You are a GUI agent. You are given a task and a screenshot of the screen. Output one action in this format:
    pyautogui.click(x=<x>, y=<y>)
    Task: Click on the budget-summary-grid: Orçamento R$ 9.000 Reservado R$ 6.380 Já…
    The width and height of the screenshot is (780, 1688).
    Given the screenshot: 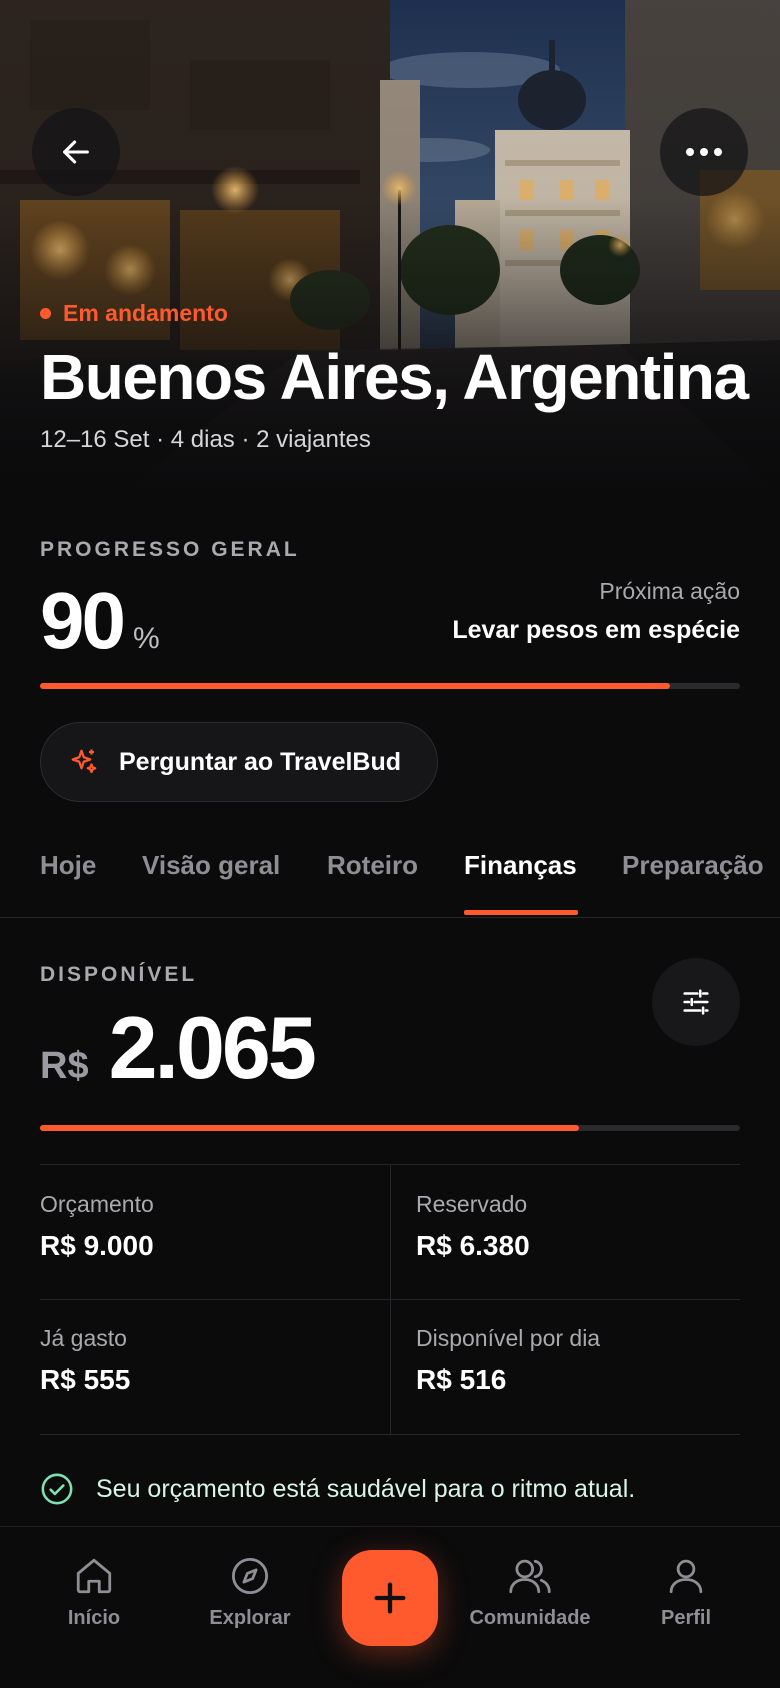 What is the action you would take?
    pyautogui.click(x=390, y=1299)
    